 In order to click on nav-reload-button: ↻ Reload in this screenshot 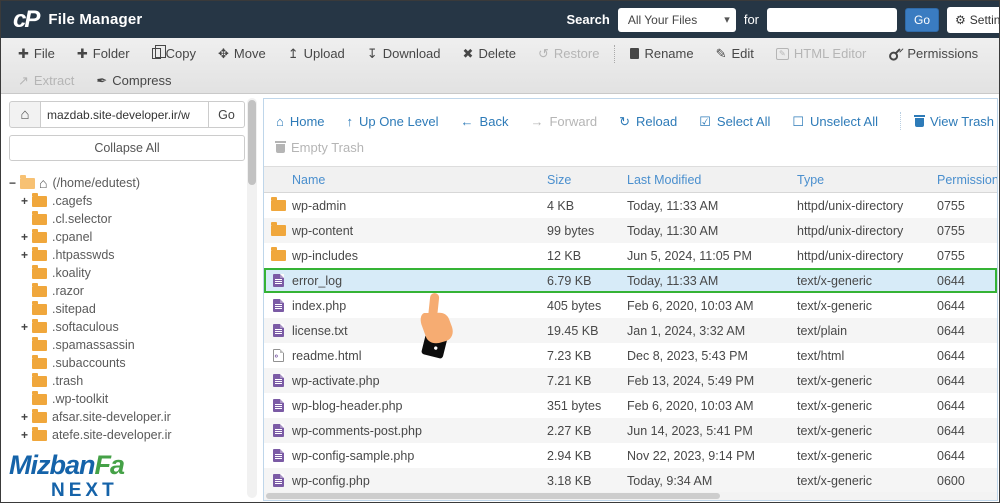, I will do `click(648, 121)`.